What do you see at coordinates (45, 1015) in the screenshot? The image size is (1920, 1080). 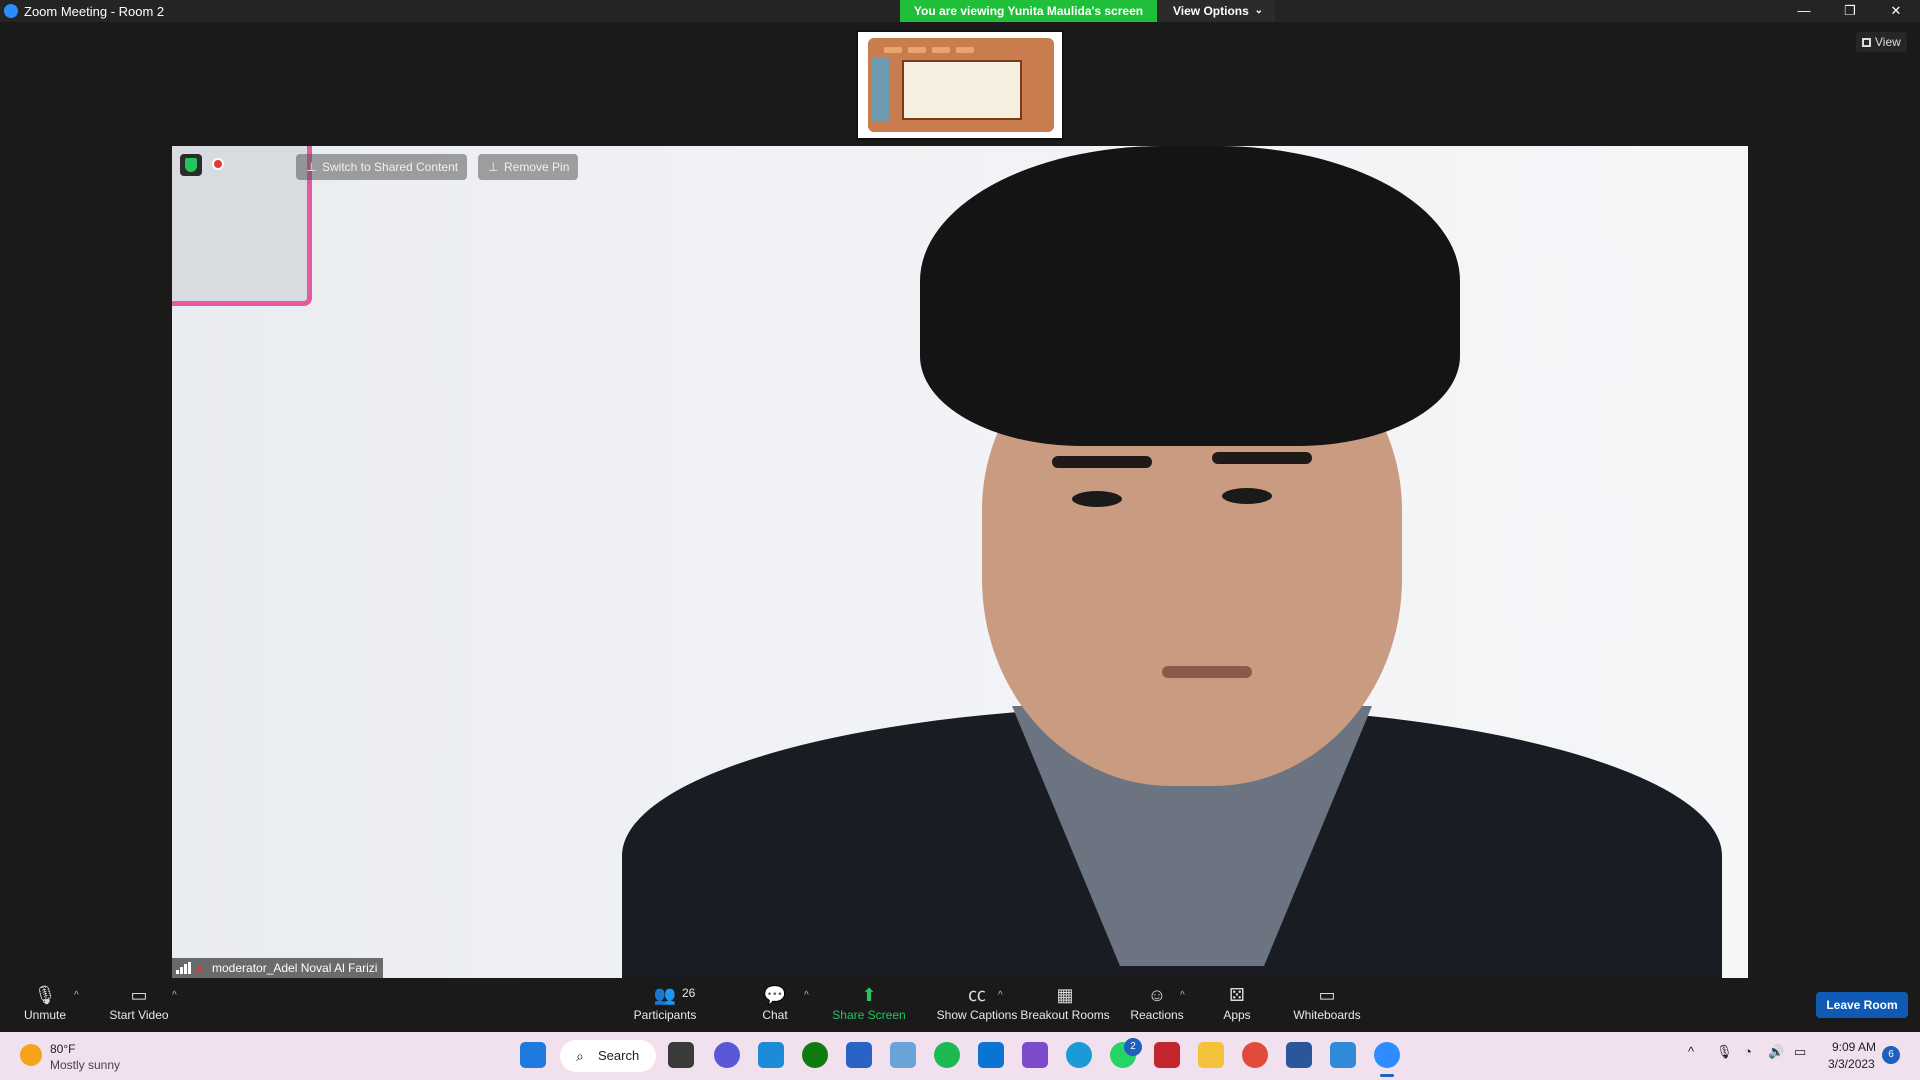 I see `unmute-label: Unmute` at bounding box center [45, 1015].